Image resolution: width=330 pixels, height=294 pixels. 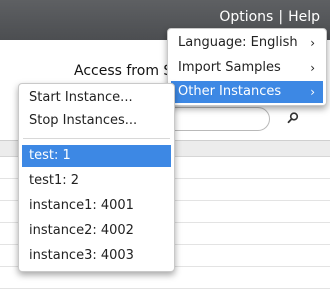 I want to click on search-icon, so click(x=293, y=118).